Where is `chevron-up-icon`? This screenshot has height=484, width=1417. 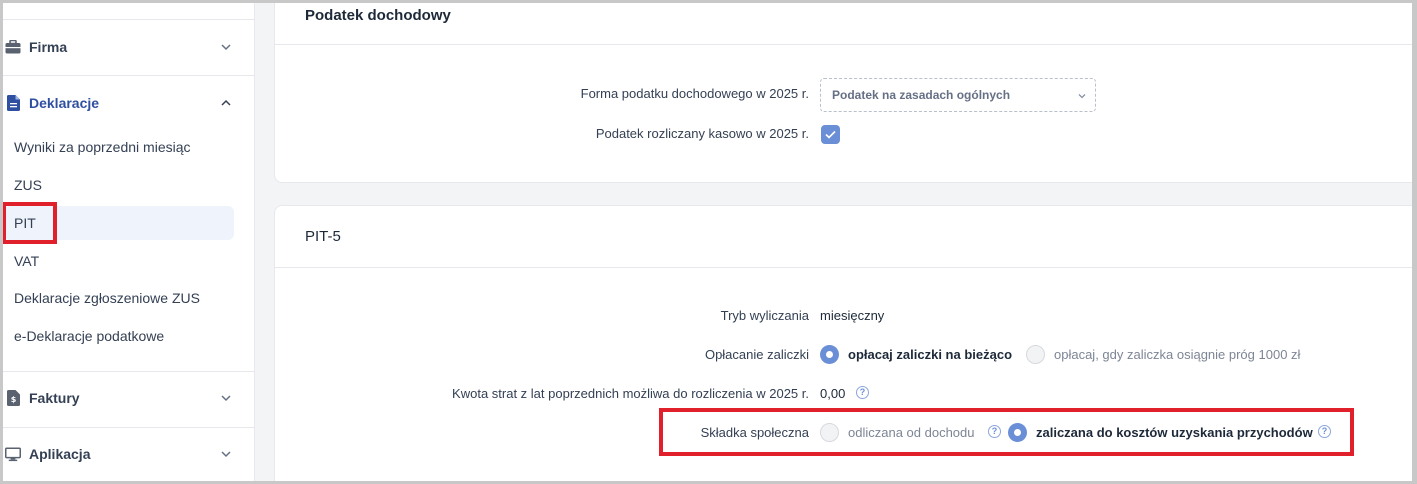 chevron-up-icon is located at coordinates (226, 102).